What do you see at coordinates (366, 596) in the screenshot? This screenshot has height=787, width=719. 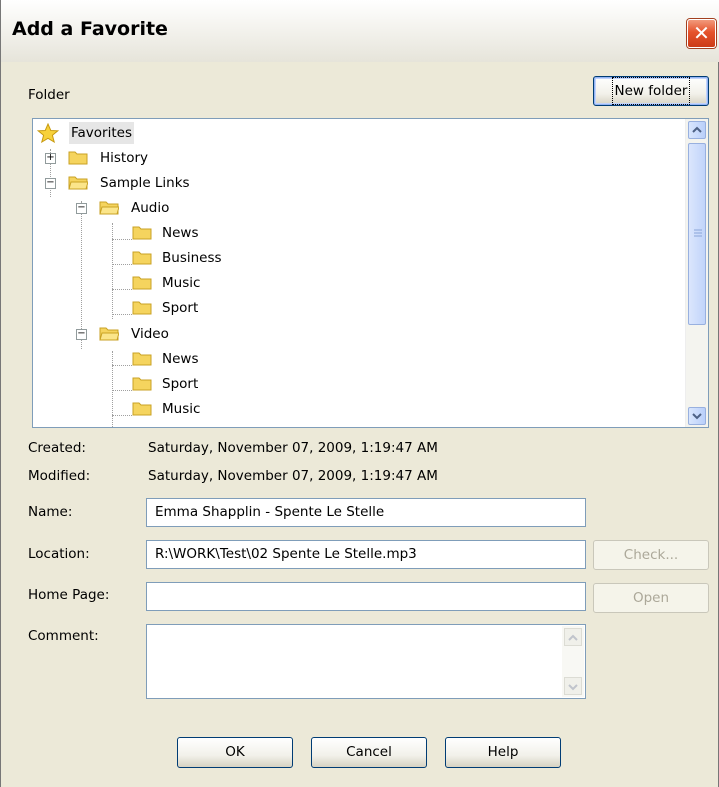 I see `homepage-field` at bounding box center [366, 596].